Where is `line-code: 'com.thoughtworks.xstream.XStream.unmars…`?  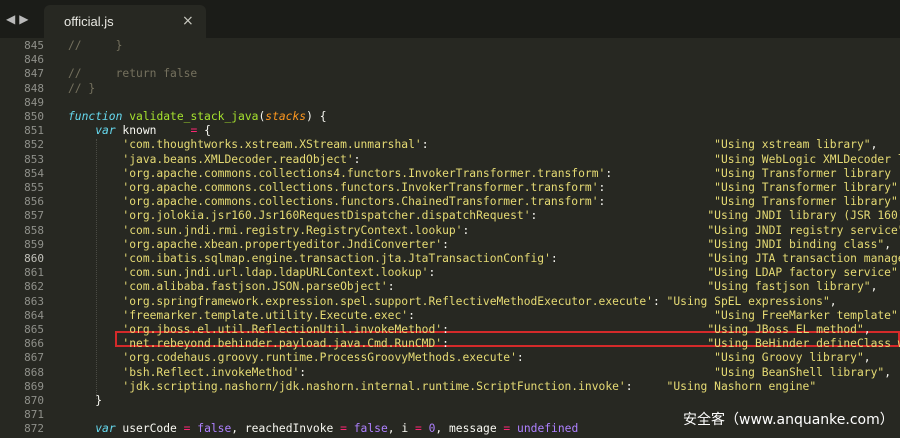
line-code: 'com.thoughtworks.xstream.XStream.unmars… is located at coordinates (472, 145).